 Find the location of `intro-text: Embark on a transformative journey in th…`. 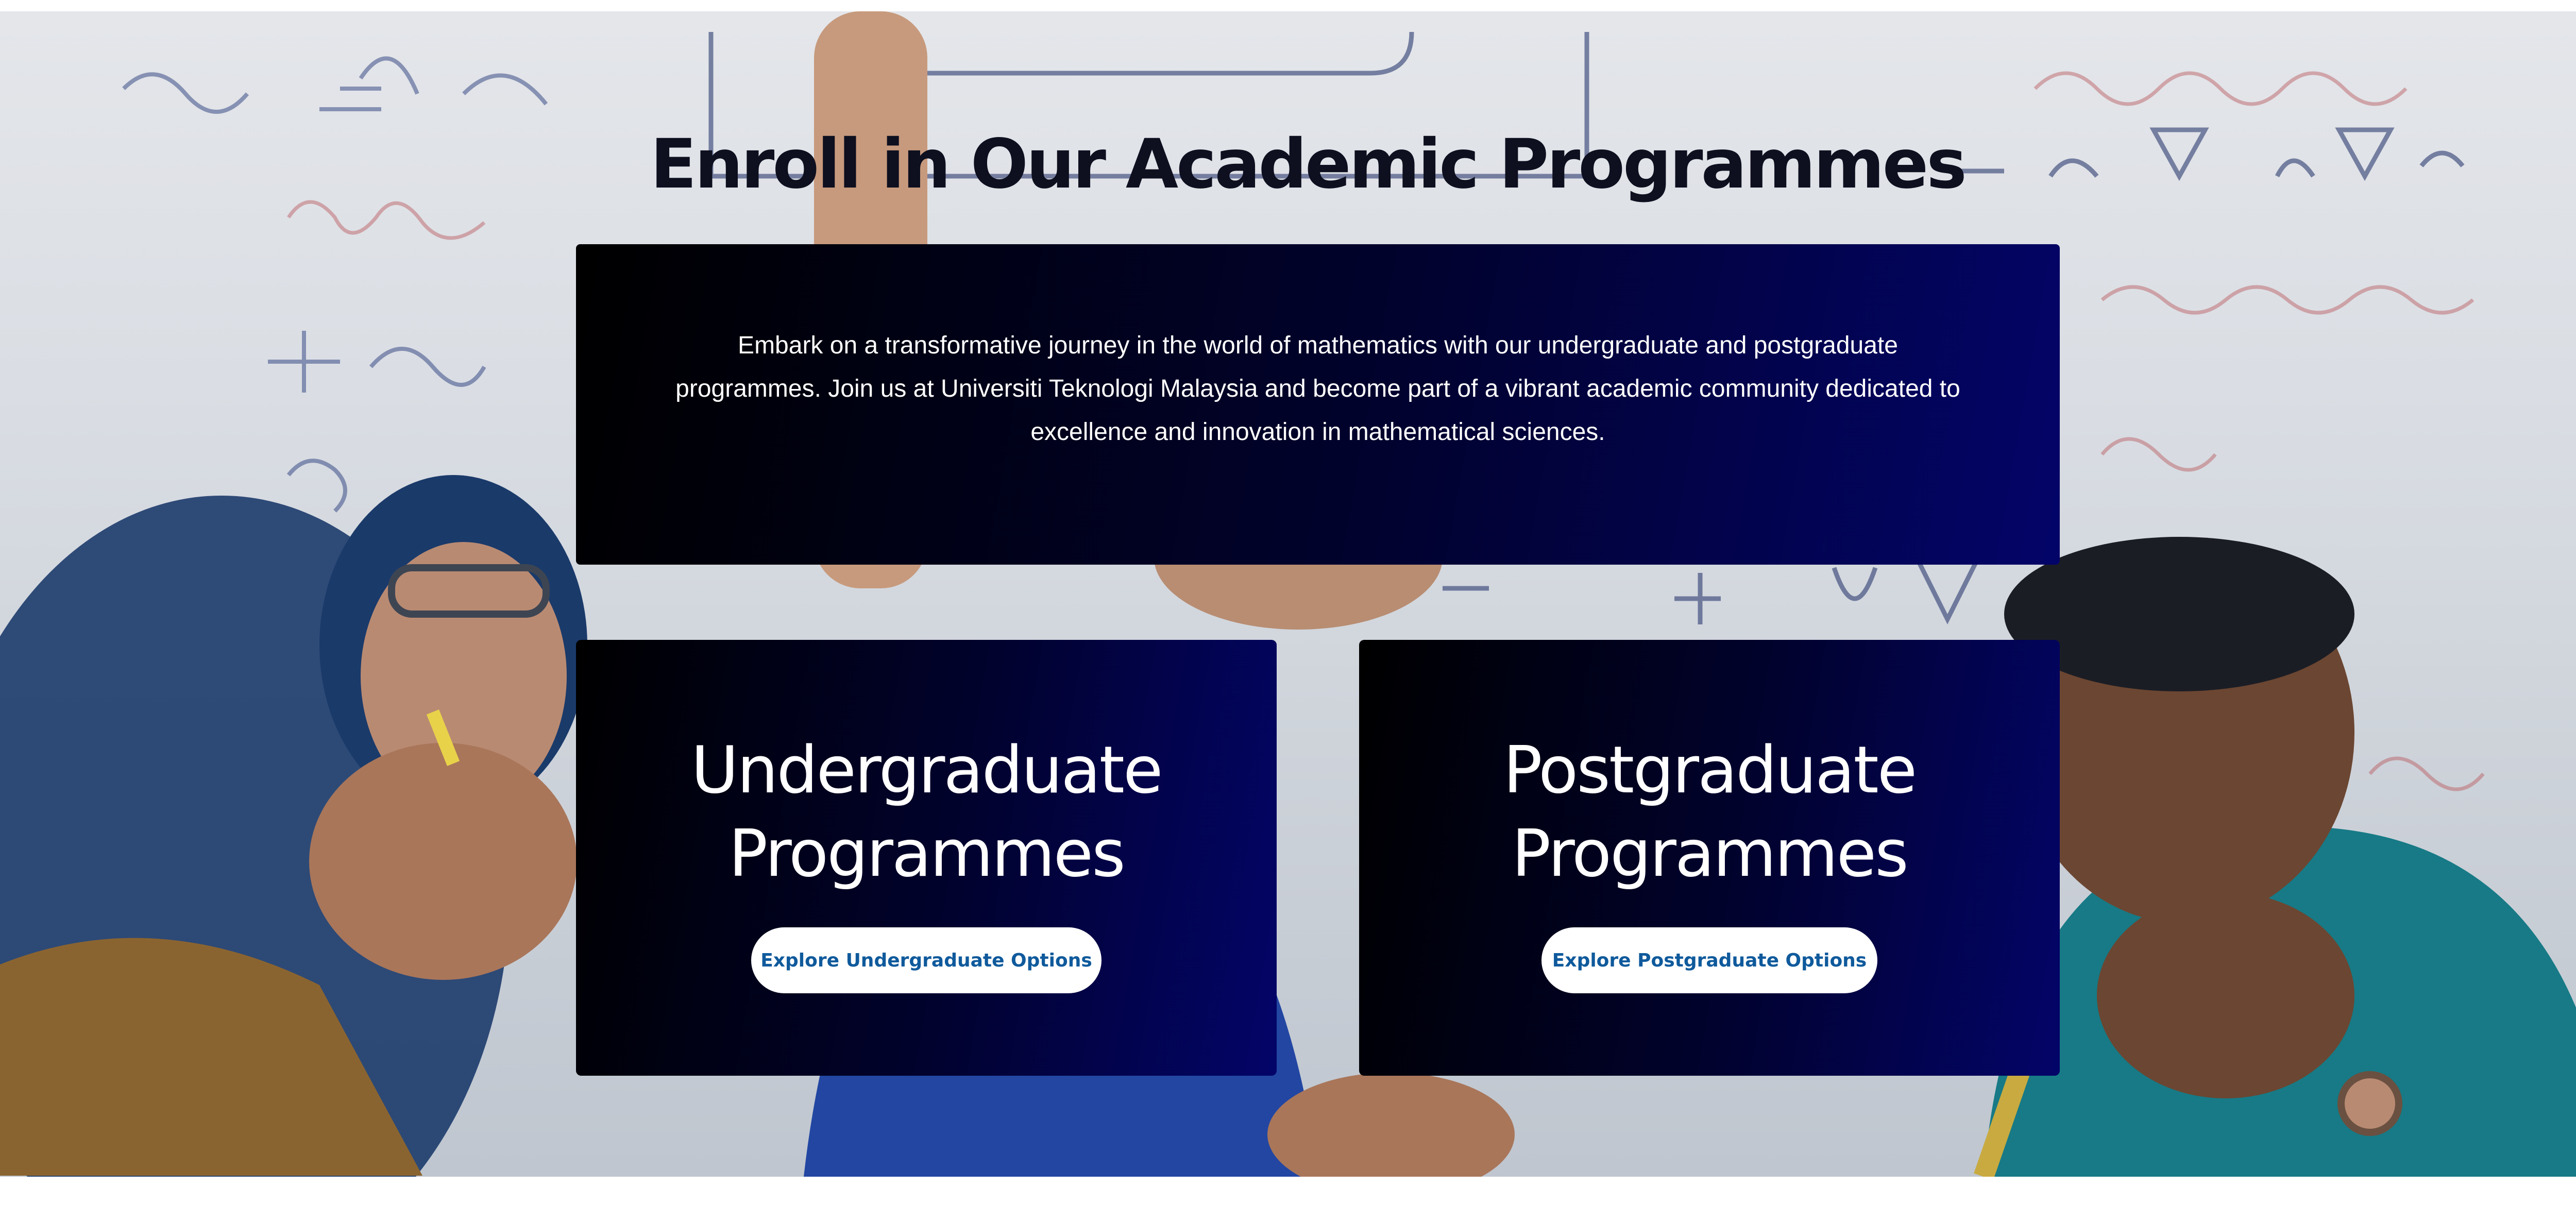

intro-text: Embark on a transformative journey in th… is located at coordinates (1318, 389).